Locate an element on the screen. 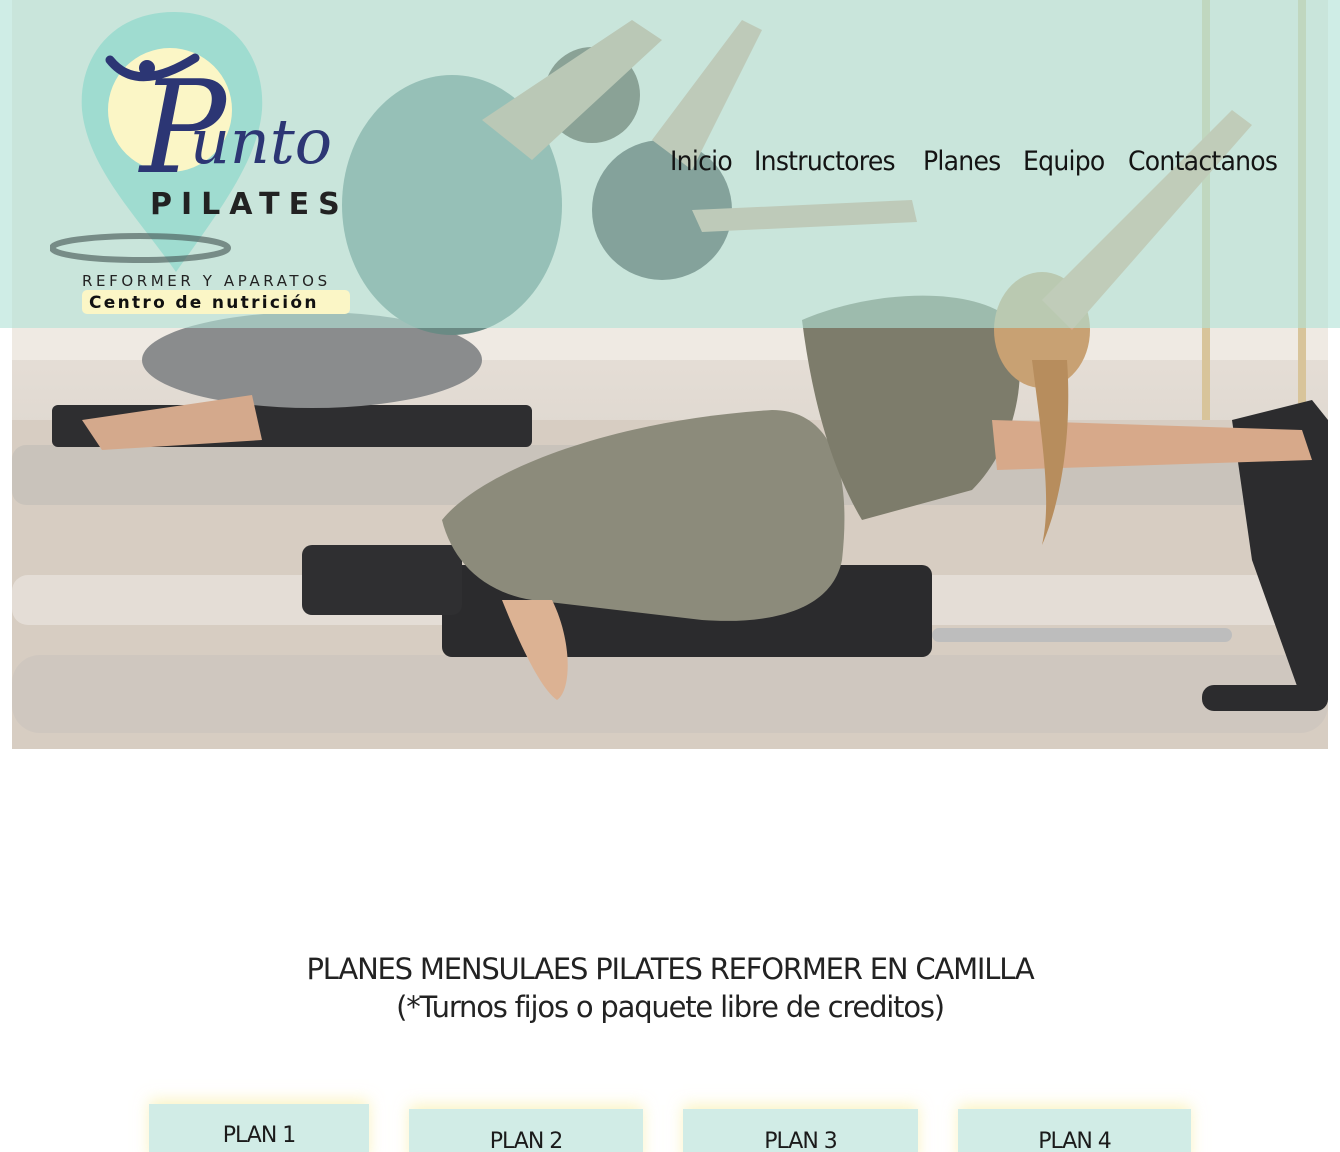  plan-label: PLAN 2 is located at coordinates (526, 1140).